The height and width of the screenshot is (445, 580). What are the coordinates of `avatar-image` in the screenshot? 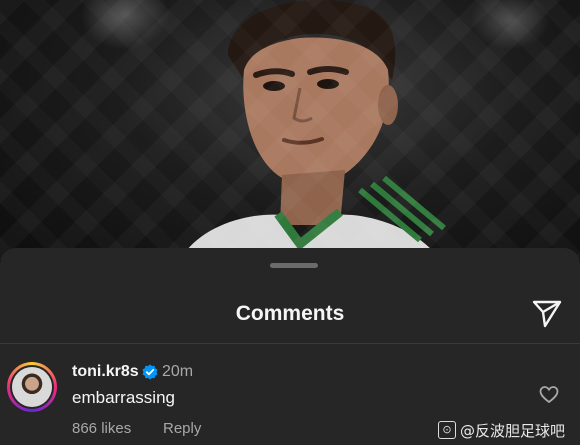 It's located at (32, 387).